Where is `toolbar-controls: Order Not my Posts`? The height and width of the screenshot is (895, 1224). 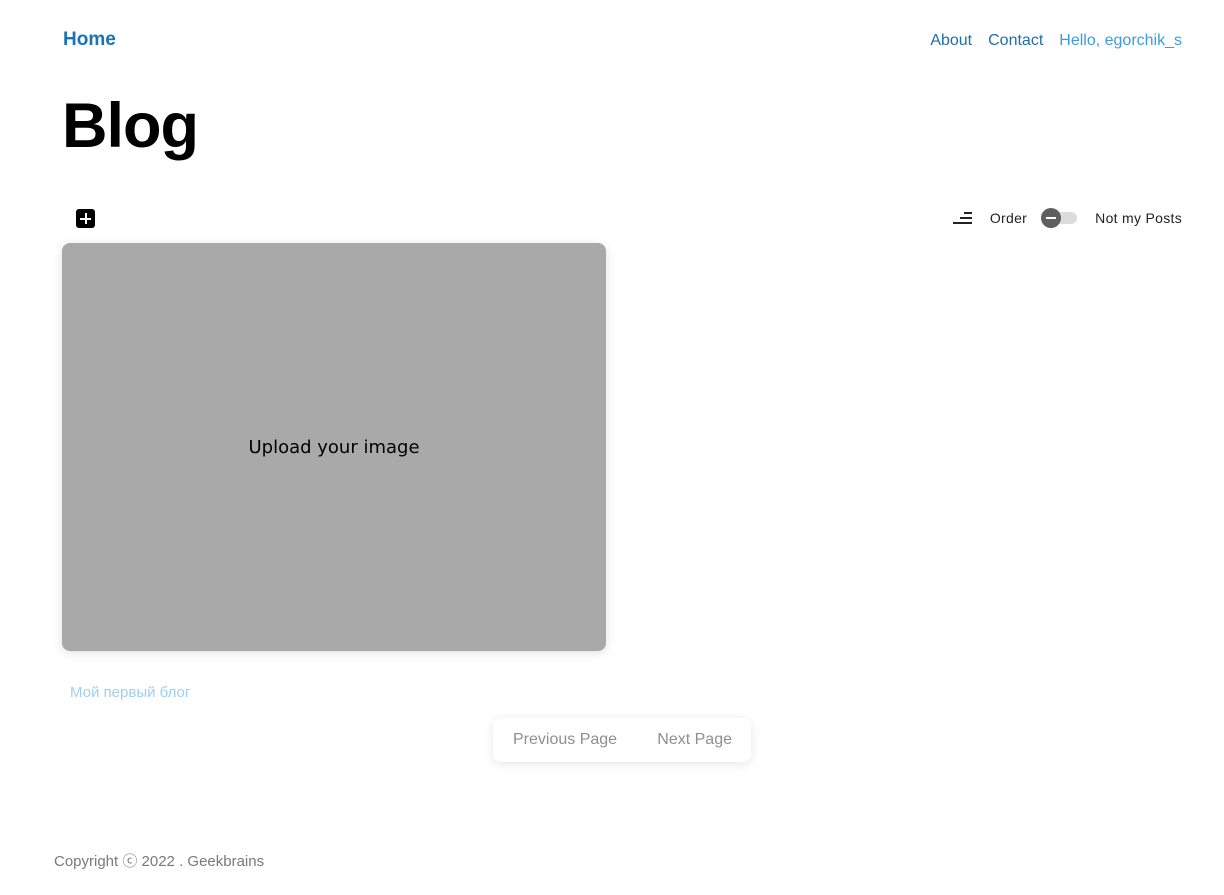 toolbar-controls: Order Not my Posts is located at coordinates (1067, 218).